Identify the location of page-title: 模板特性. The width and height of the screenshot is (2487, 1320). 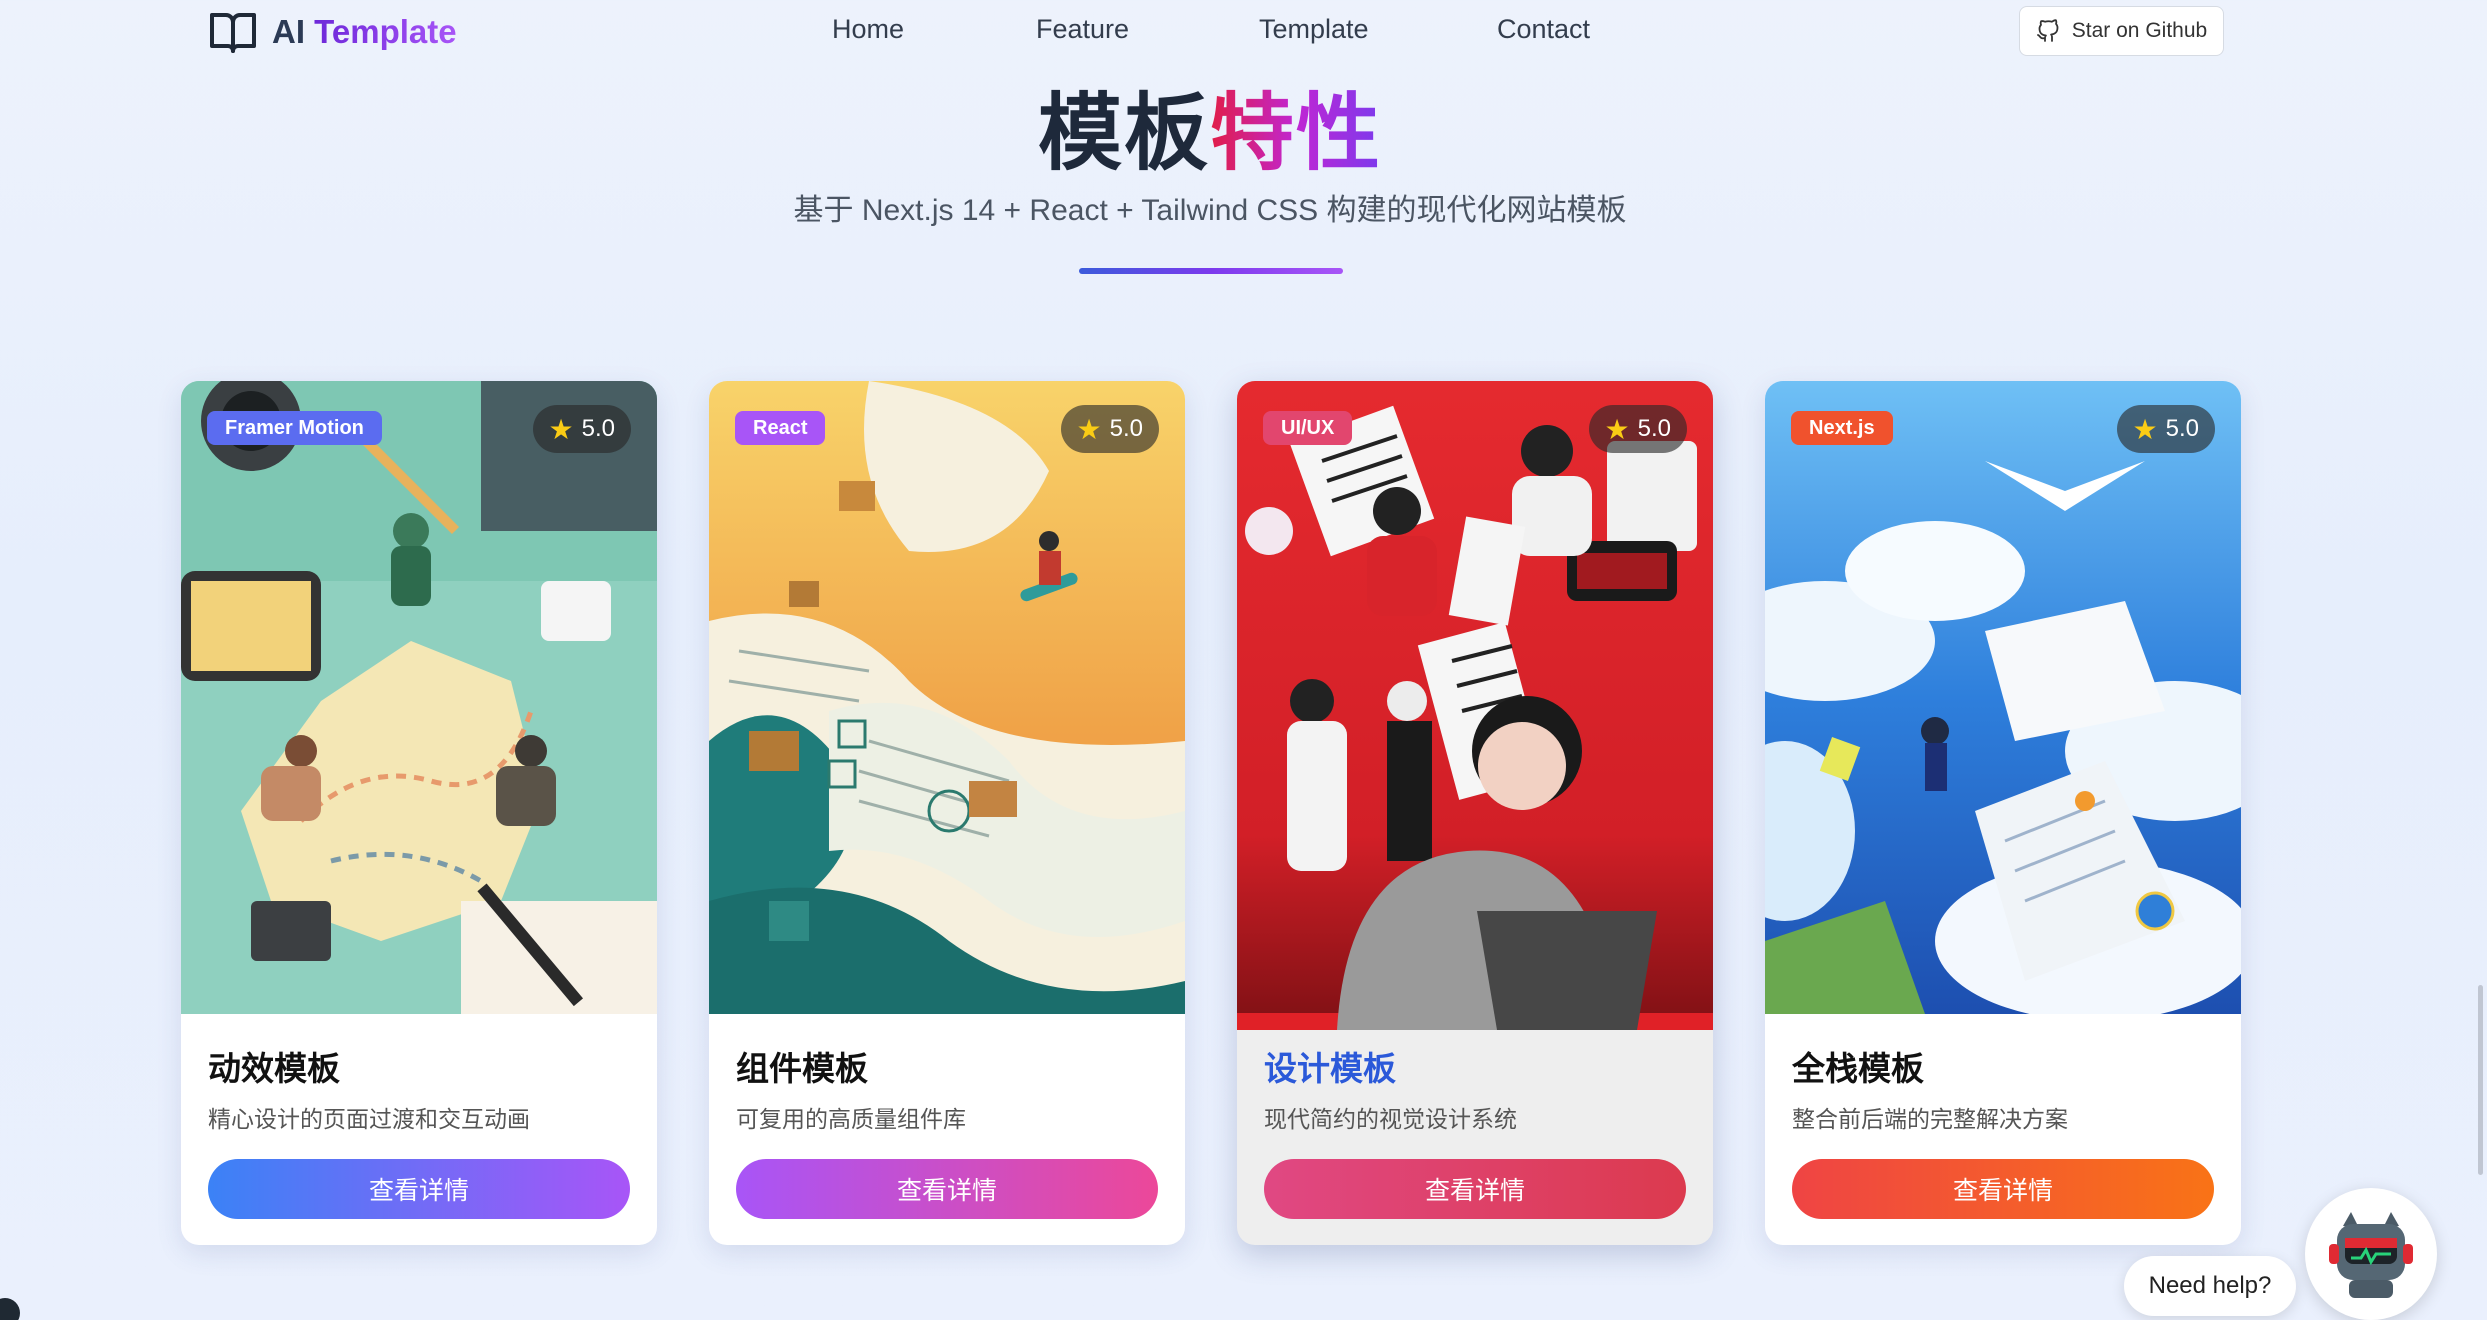
(1210, 126).